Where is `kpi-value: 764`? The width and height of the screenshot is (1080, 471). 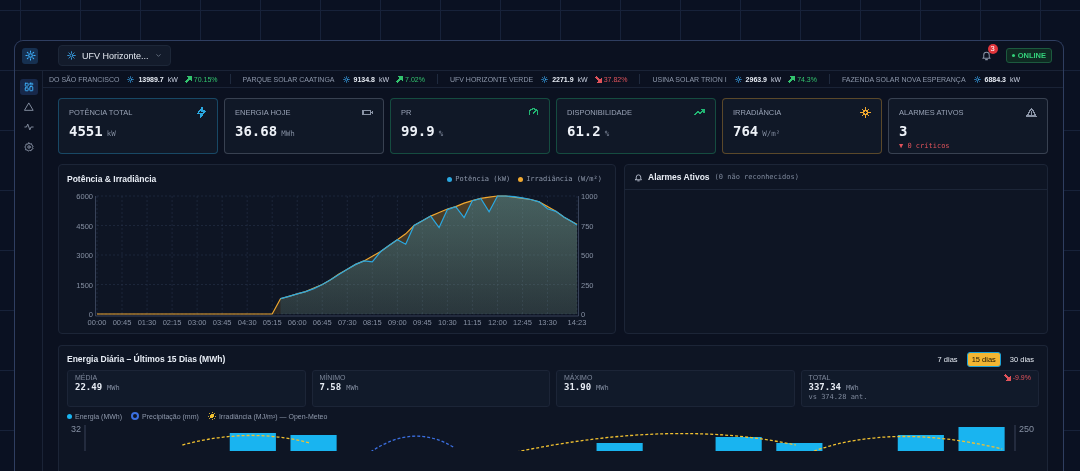
kpi-value: 764 is located at coordinates (746, 131).